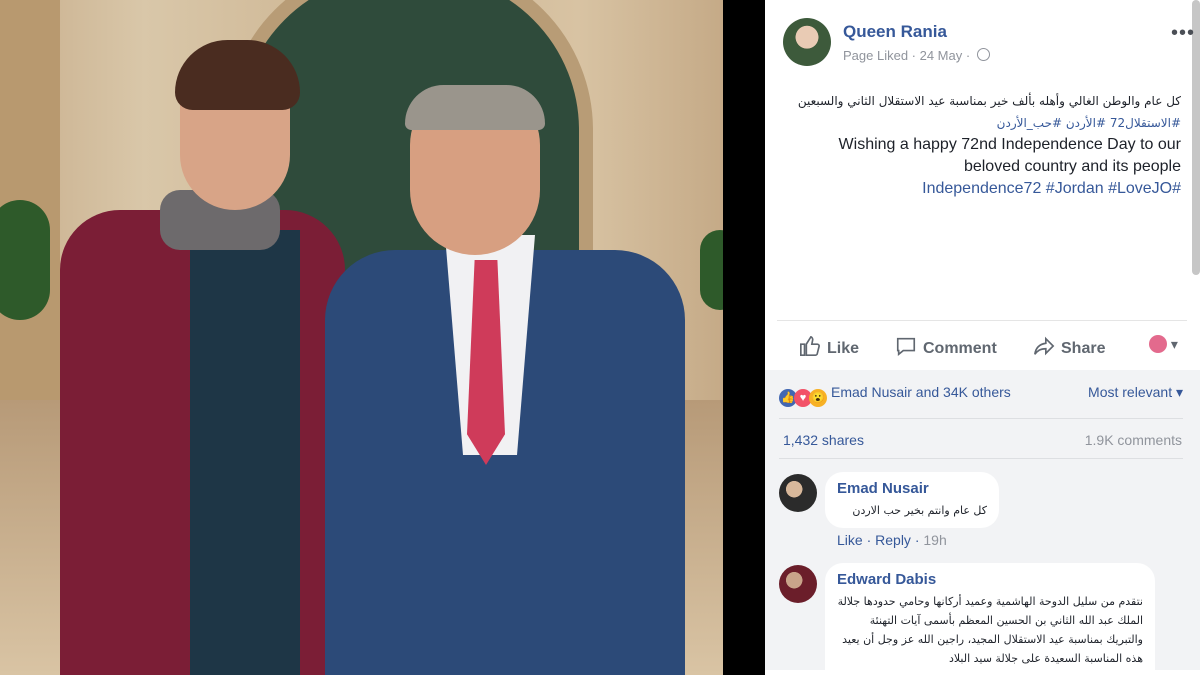 This screenshot has width=1200, height=675. What do you see at coordinates (1174, 344) in the screenshot?
I see `chevron-down-icon: ▾` at bounding box center [1174, 344].